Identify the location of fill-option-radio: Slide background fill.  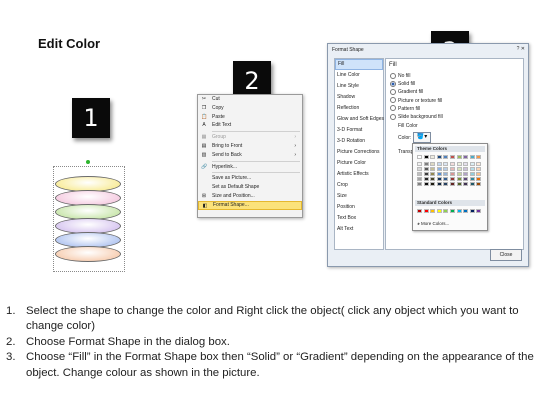
(416, 117).